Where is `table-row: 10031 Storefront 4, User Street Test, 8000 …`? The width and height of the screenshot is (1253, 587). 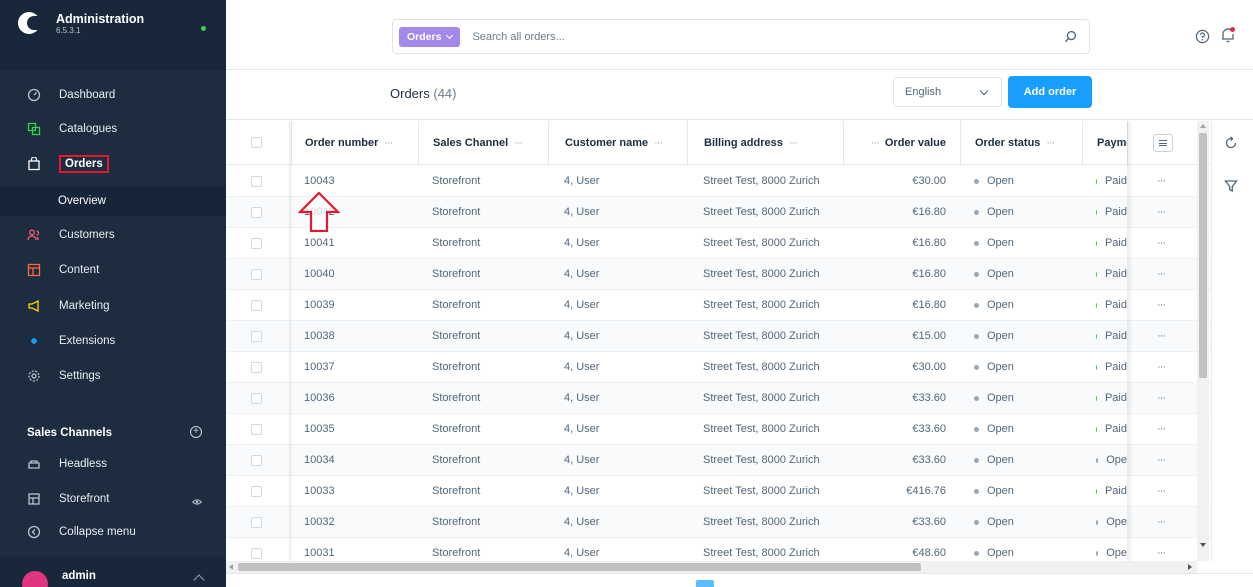
table-row: 10031 Storefront 4, User Street Test, 8000 … is located at coordinates (718, 549).